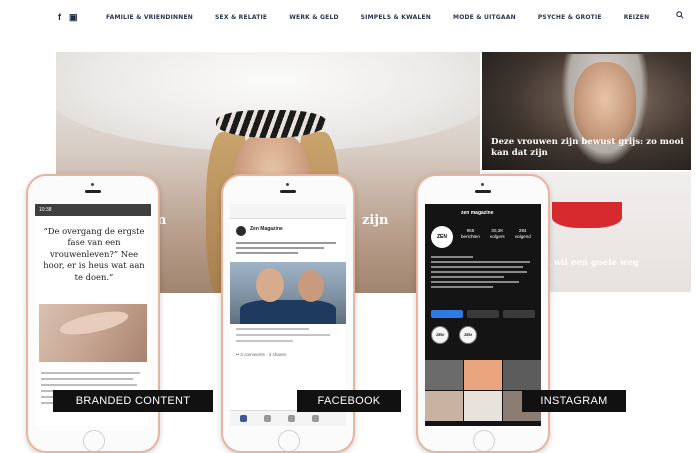  I want to click on instagram-icon: ▣, so click(73, 17).